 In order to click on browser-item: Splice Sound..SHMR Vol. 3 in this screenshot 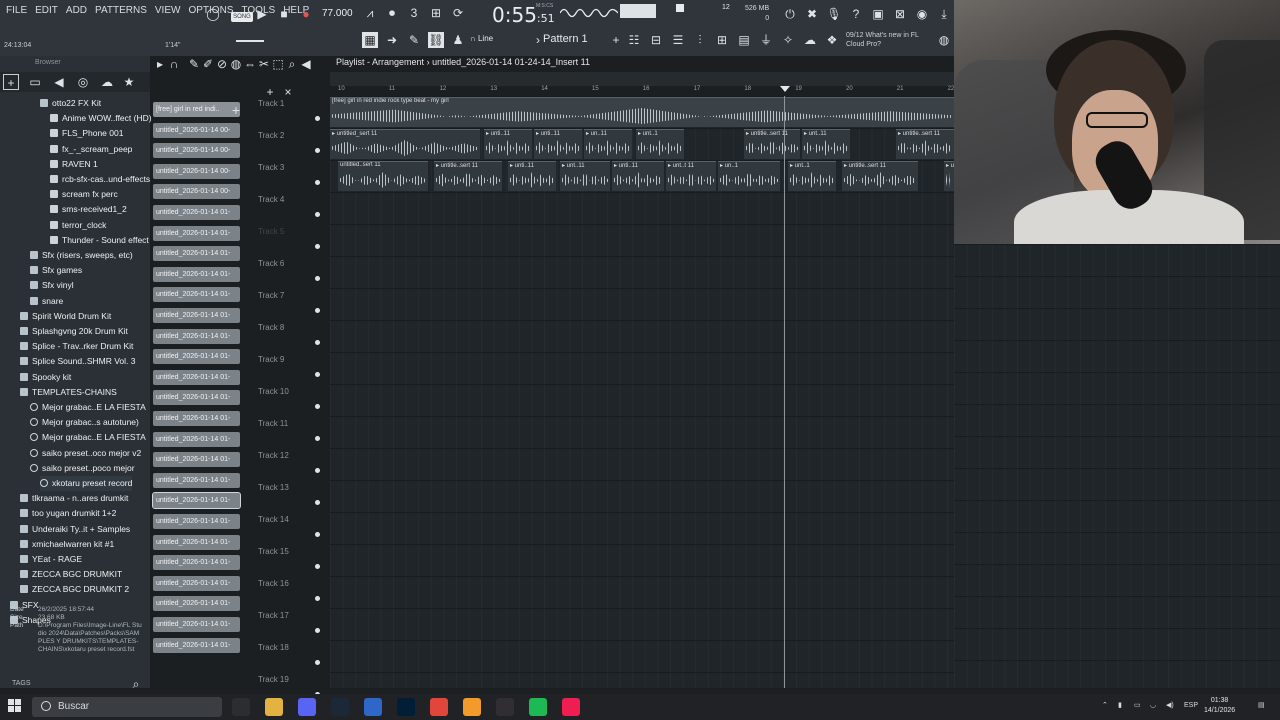, I will do `click(77, 361)`.